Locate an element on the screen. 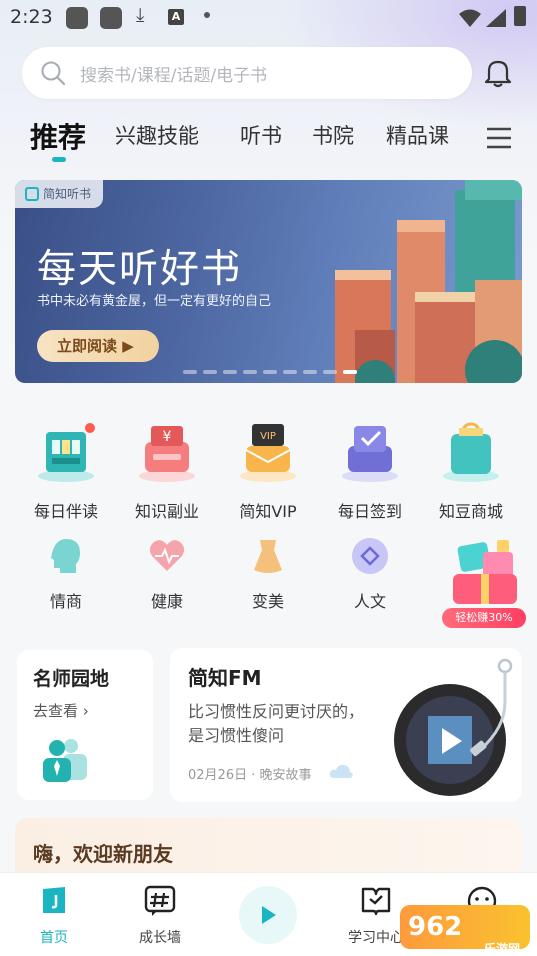 Image resolution: width=537 pixels, height=956 pixels. grid-item-daily-reading: 每日伴读 is located at coordinates (66, 471).